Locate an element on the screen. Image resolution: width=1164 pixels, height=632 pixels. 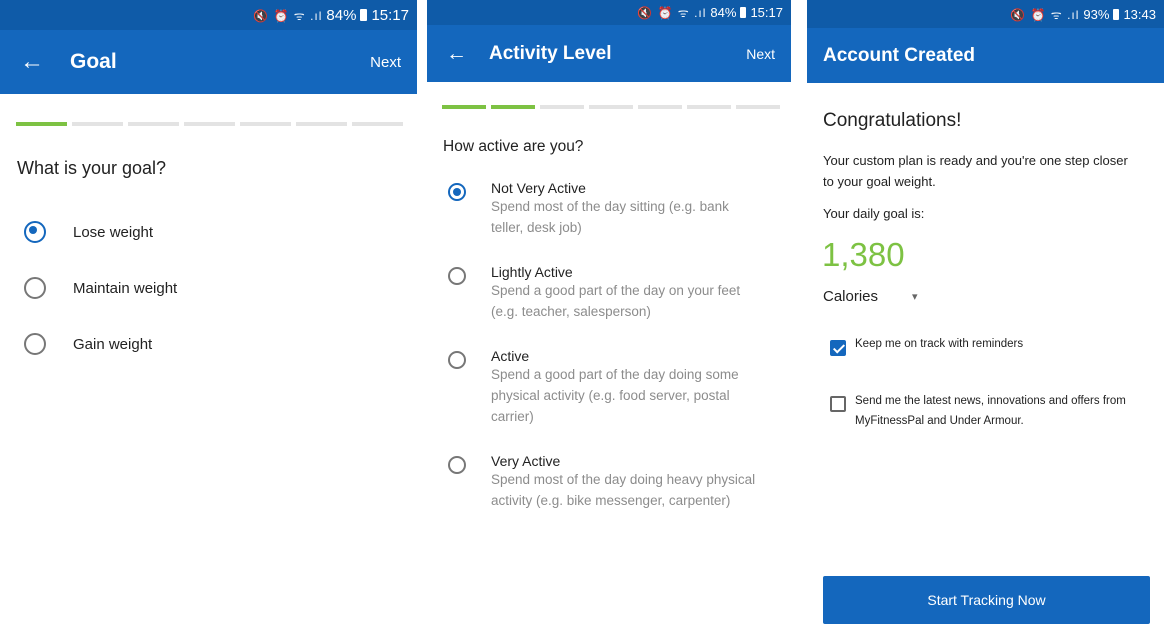
app-bar: Account Created is located at coordinates (985, 55).